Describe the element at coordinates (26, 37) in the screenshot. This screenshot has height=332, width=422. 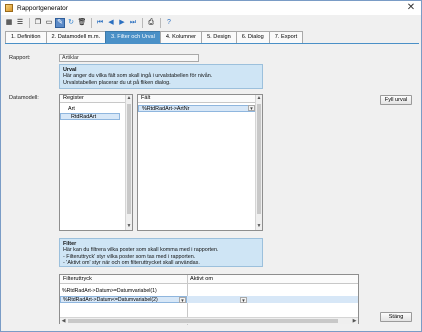
I see `tab-definition: 1. Definition` at that location.